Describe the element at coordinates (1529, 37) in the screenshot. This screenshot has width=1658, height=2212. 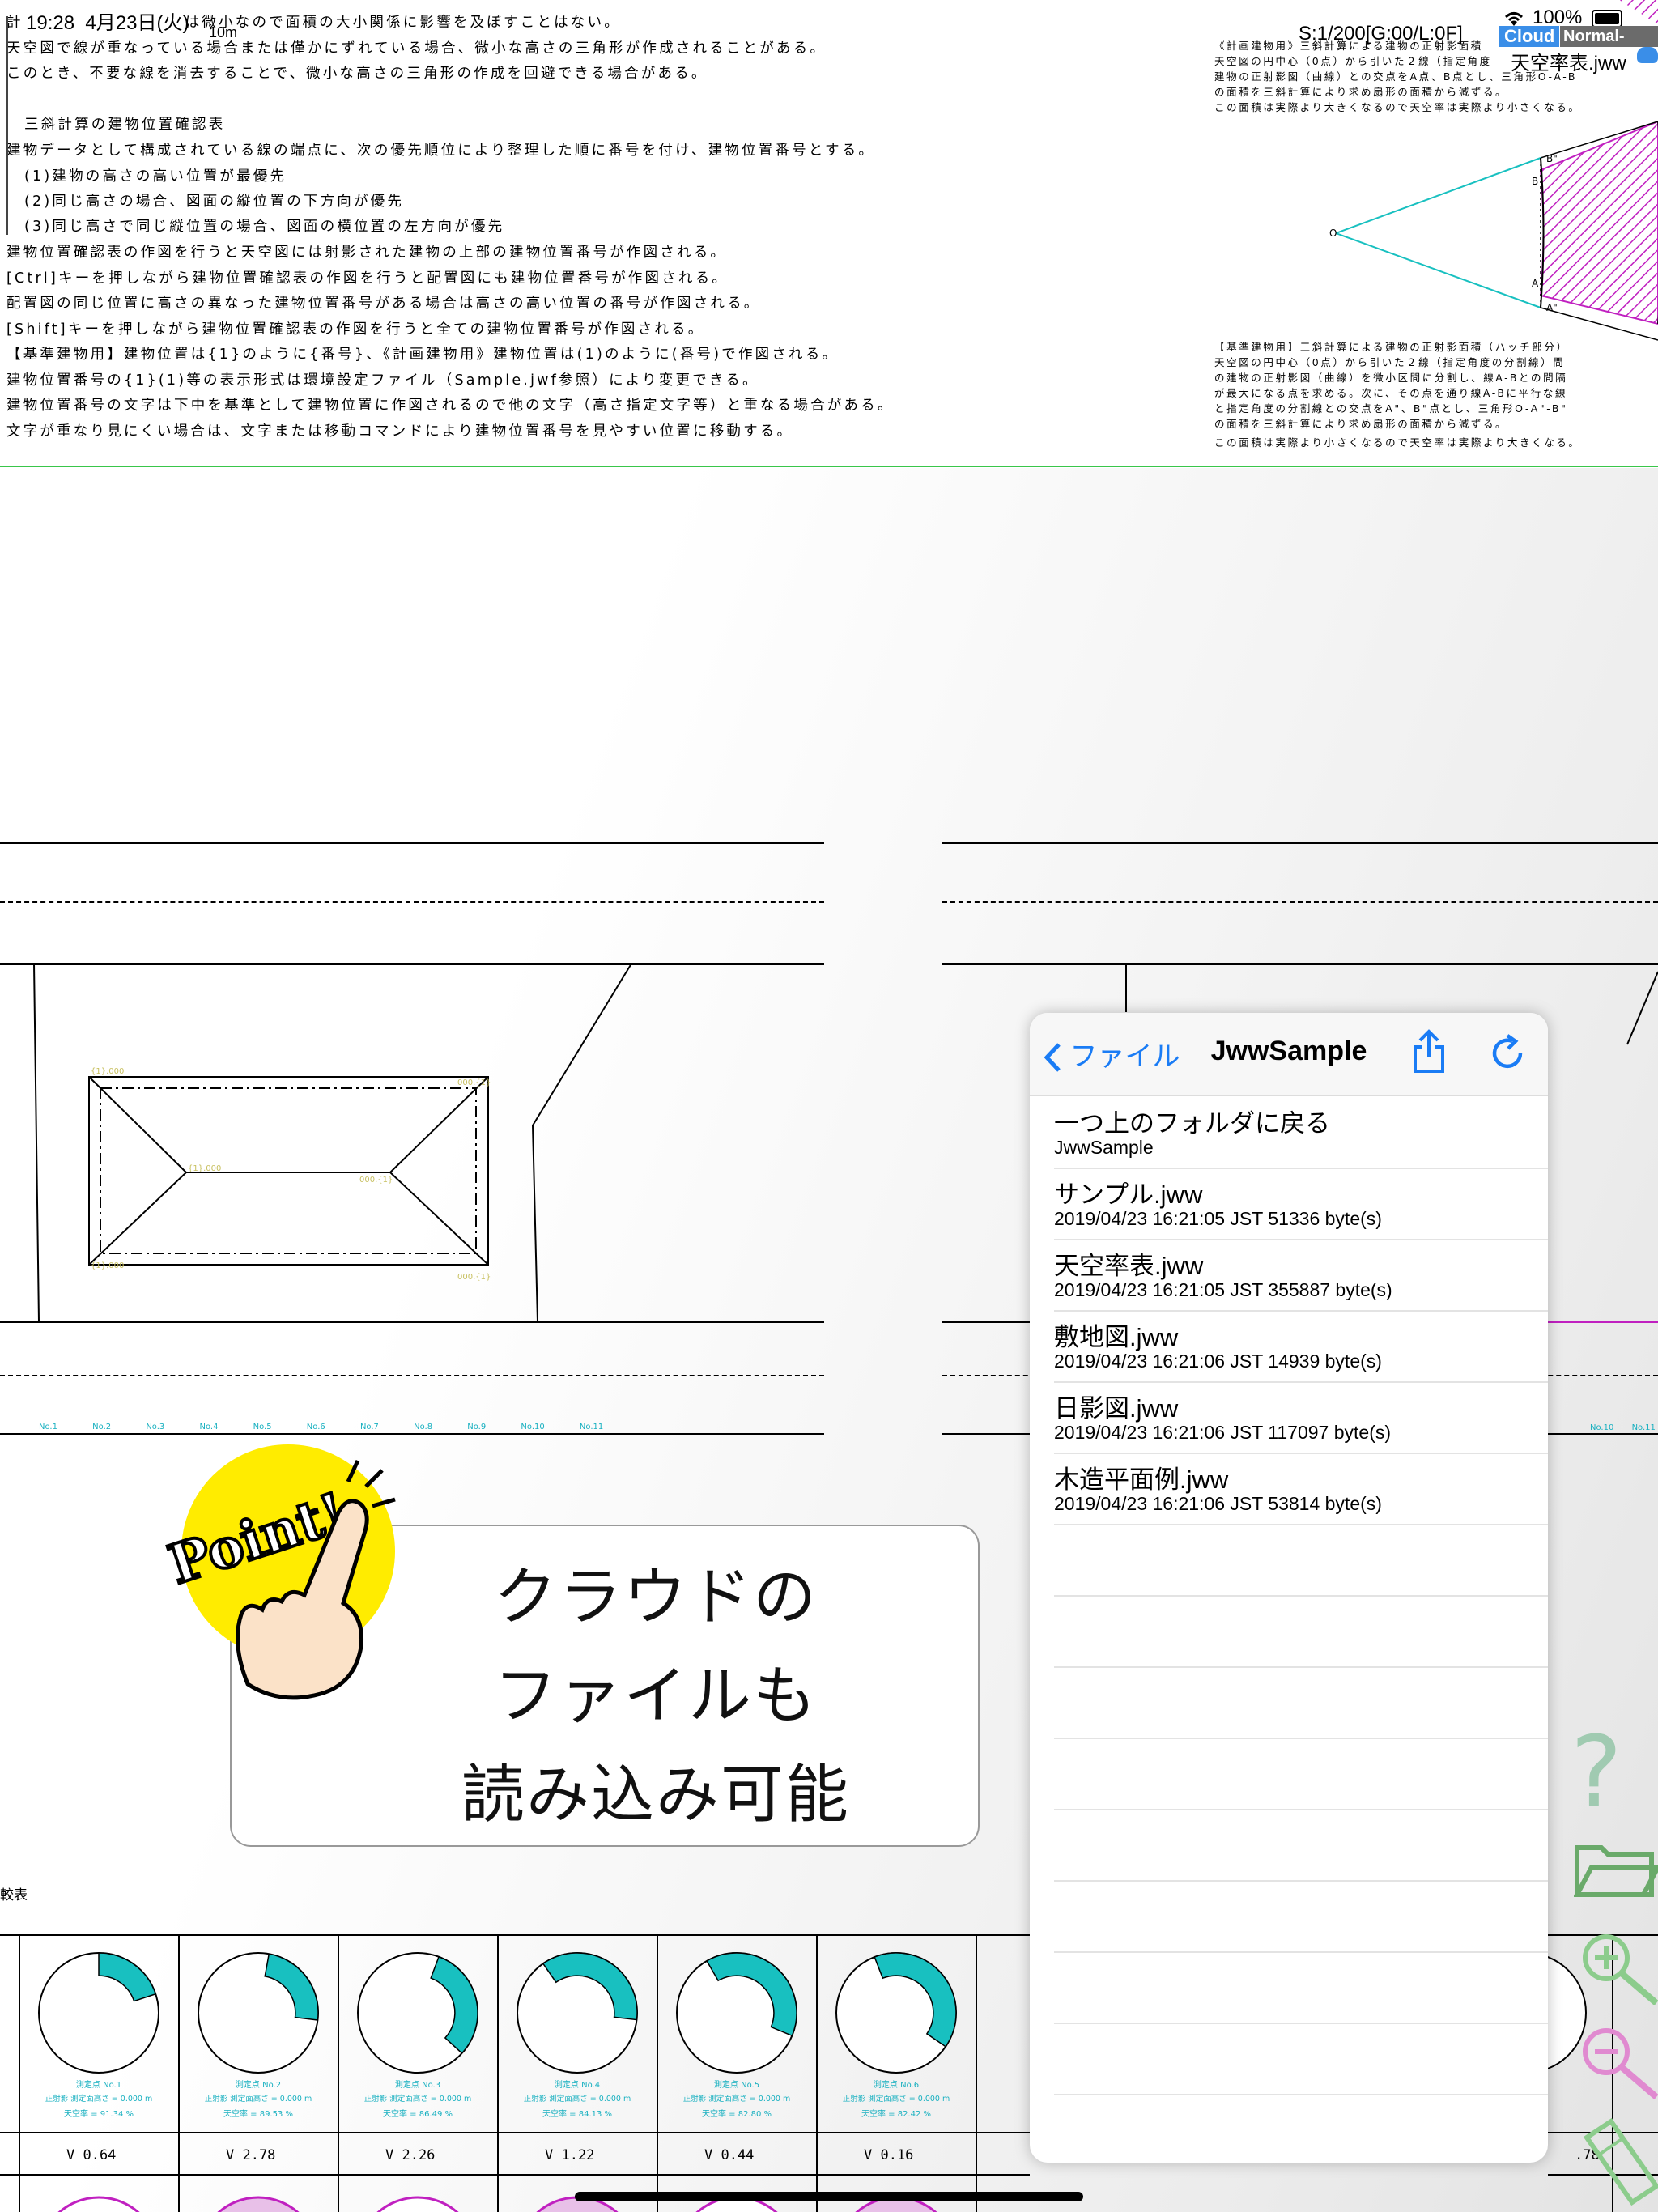
I see `cloud-badge: Cloud` at that location.